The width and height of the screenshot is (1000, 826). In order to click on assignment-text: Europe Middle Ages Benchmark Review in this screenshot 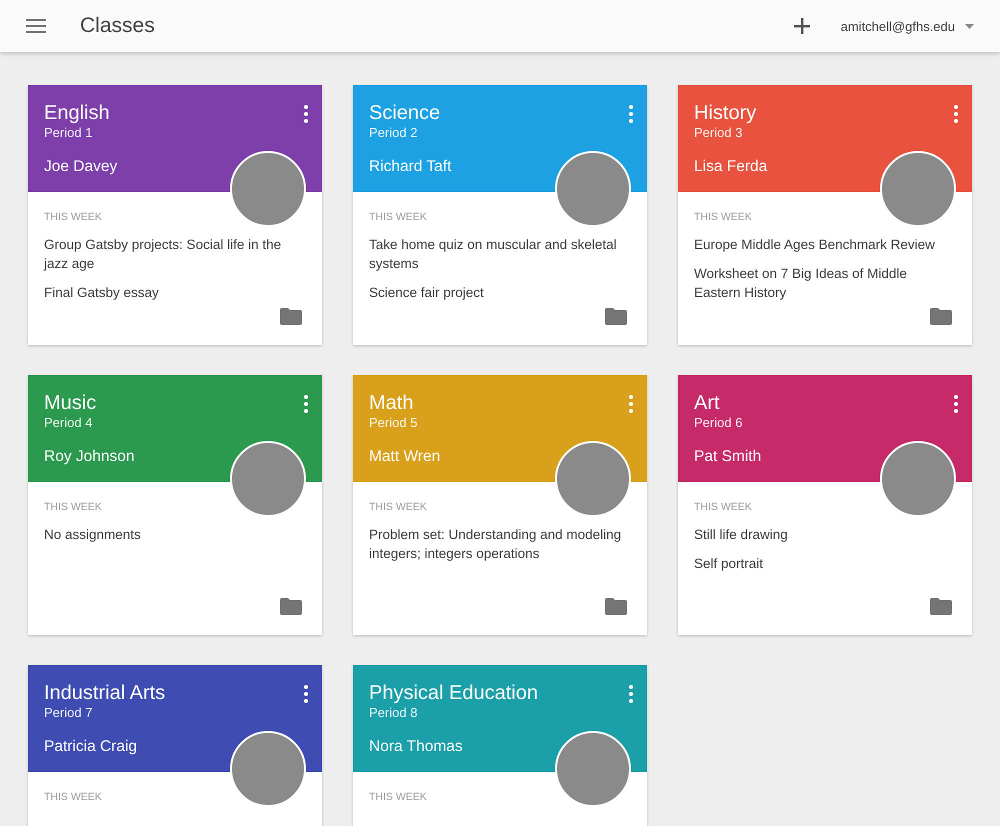, I will do `click(825, 244)`.